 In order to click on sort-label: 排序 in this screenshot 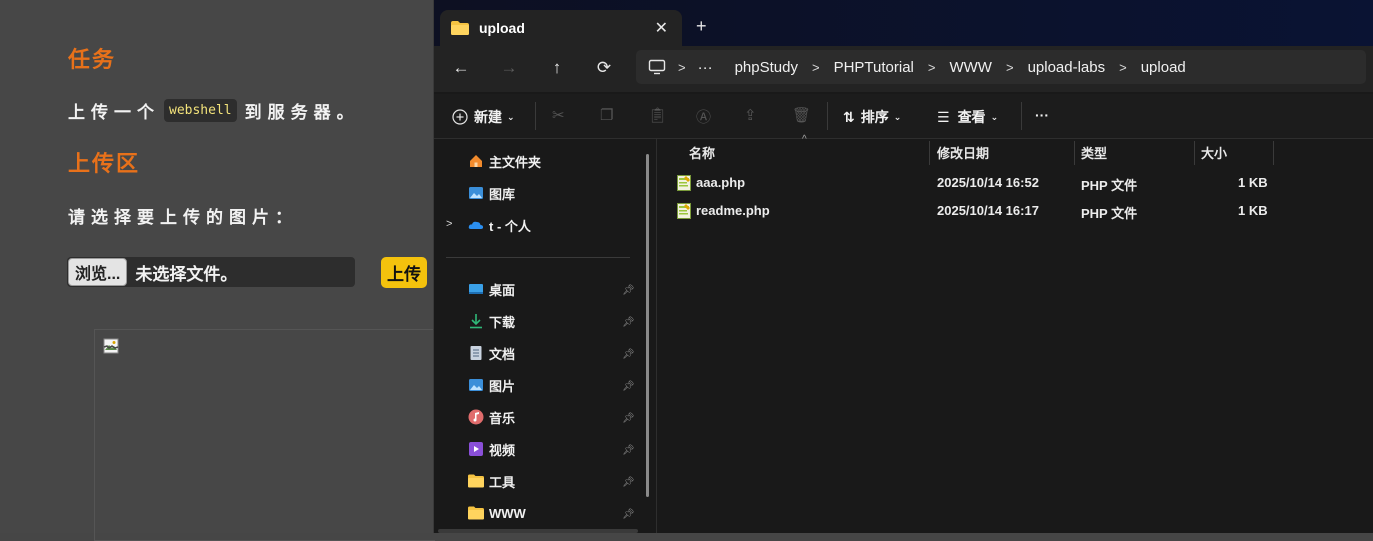, I will do `click(874, 117)`.